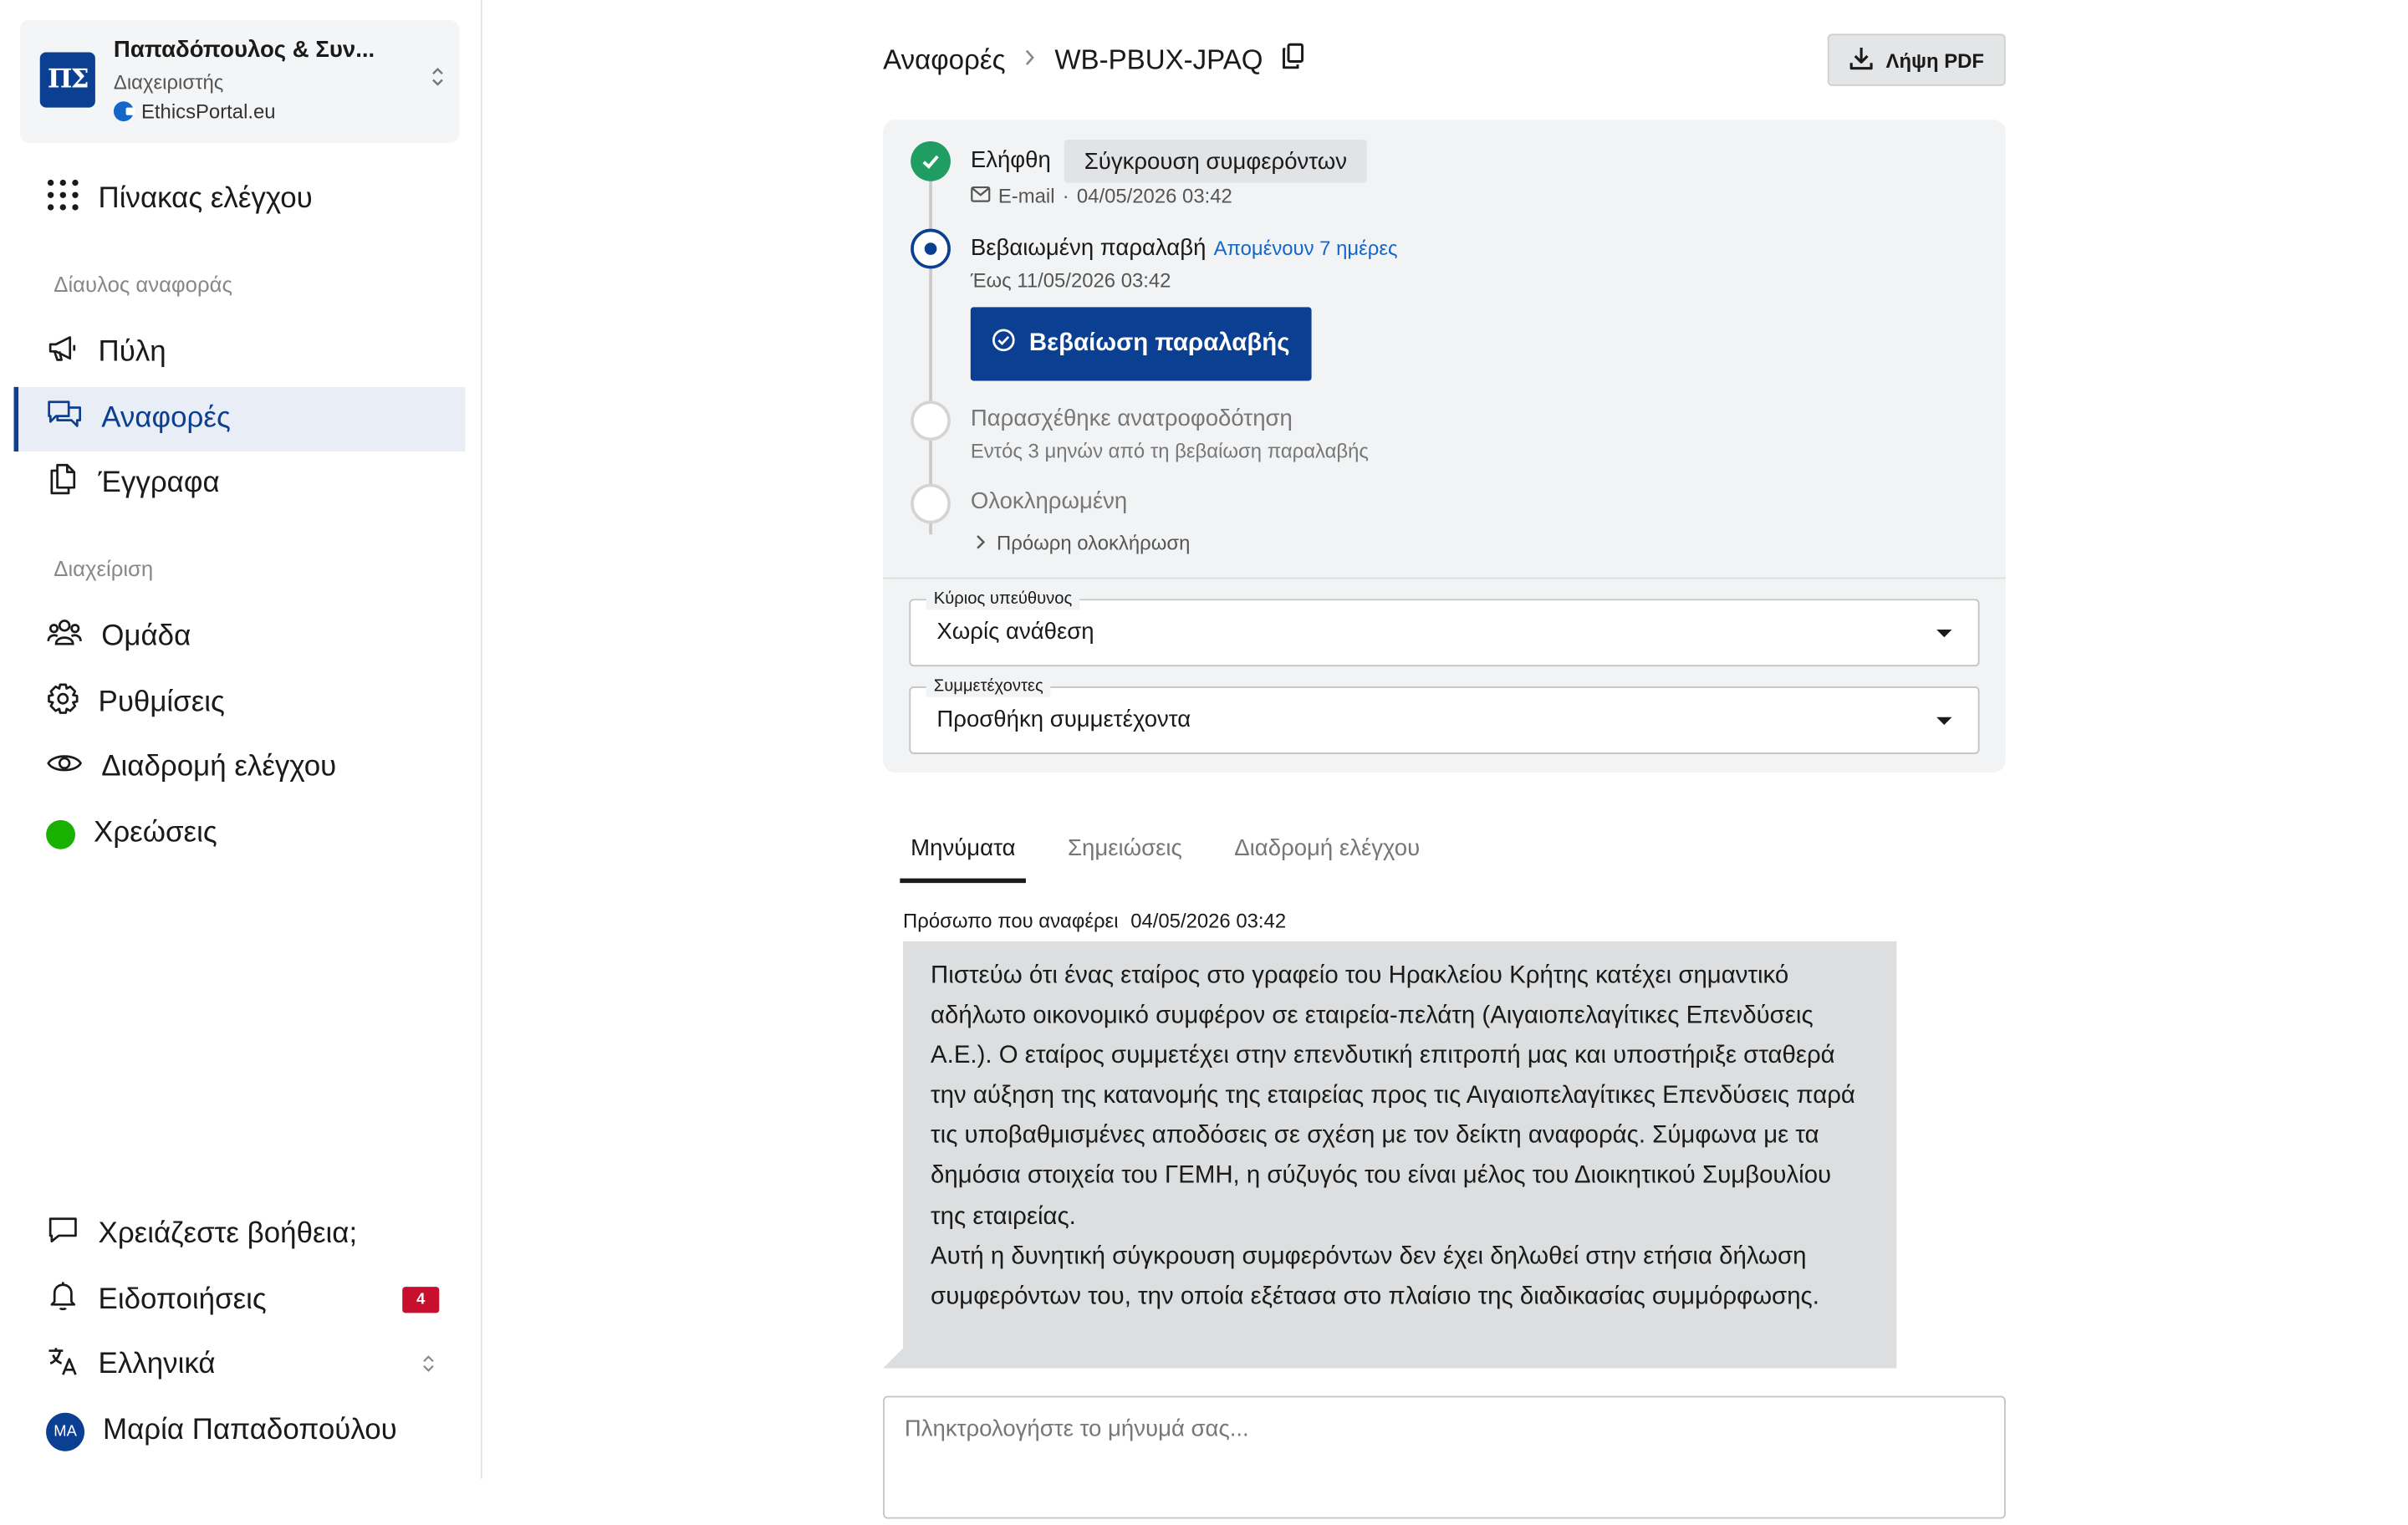 This screenshot has width=2408, height=1525. What do you see at coordinates (62, 703) in the screenshot?
I see `gear-icon` at bounding box center [62, 703].